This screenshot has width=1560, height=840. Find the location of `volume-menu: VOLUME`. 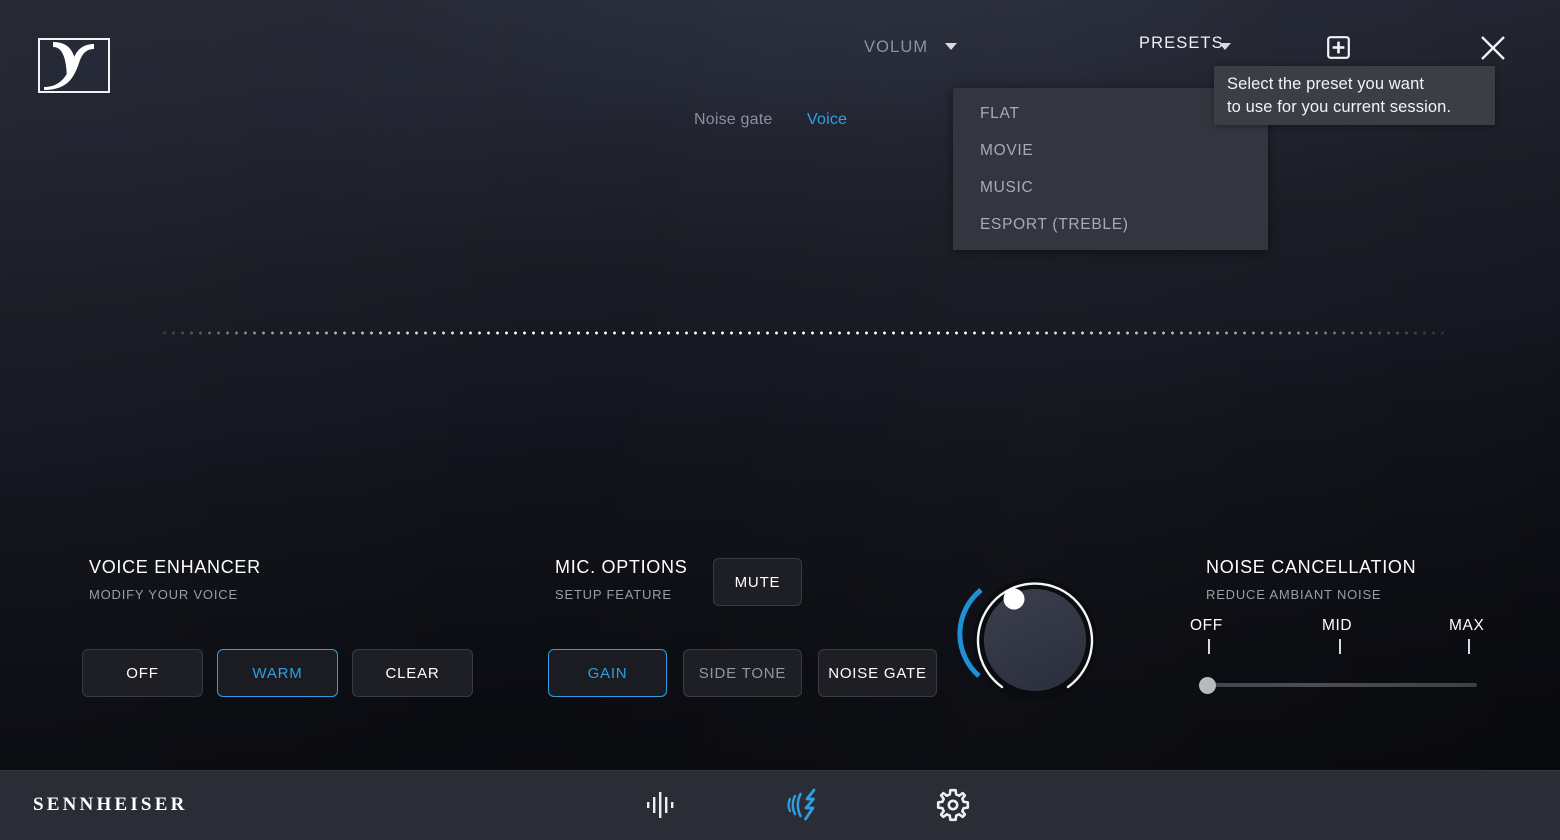

volume-menu: VOLUME is located at coordinates (895, 47).